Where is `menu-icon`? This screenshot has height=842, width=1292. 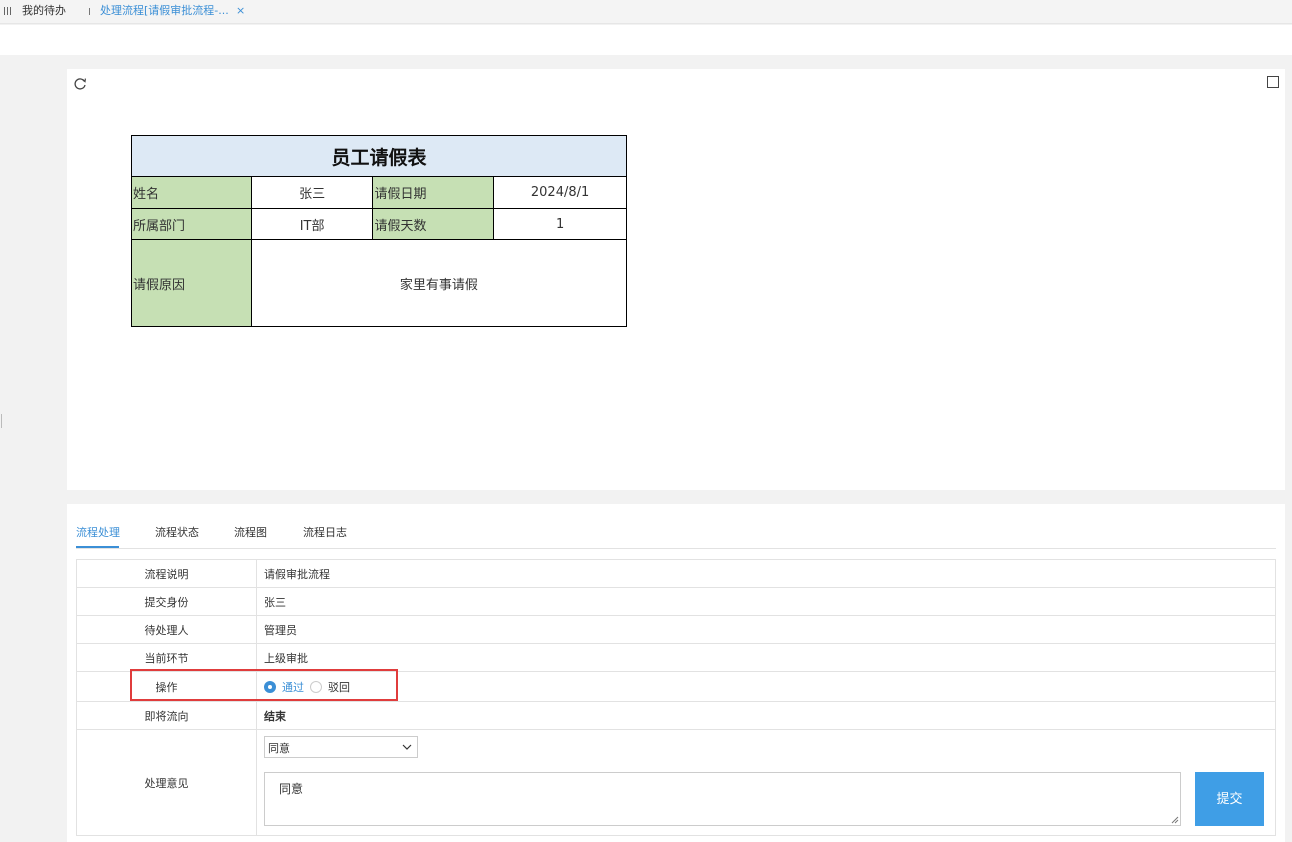
menu-icon is located at coordinates (9, 11).